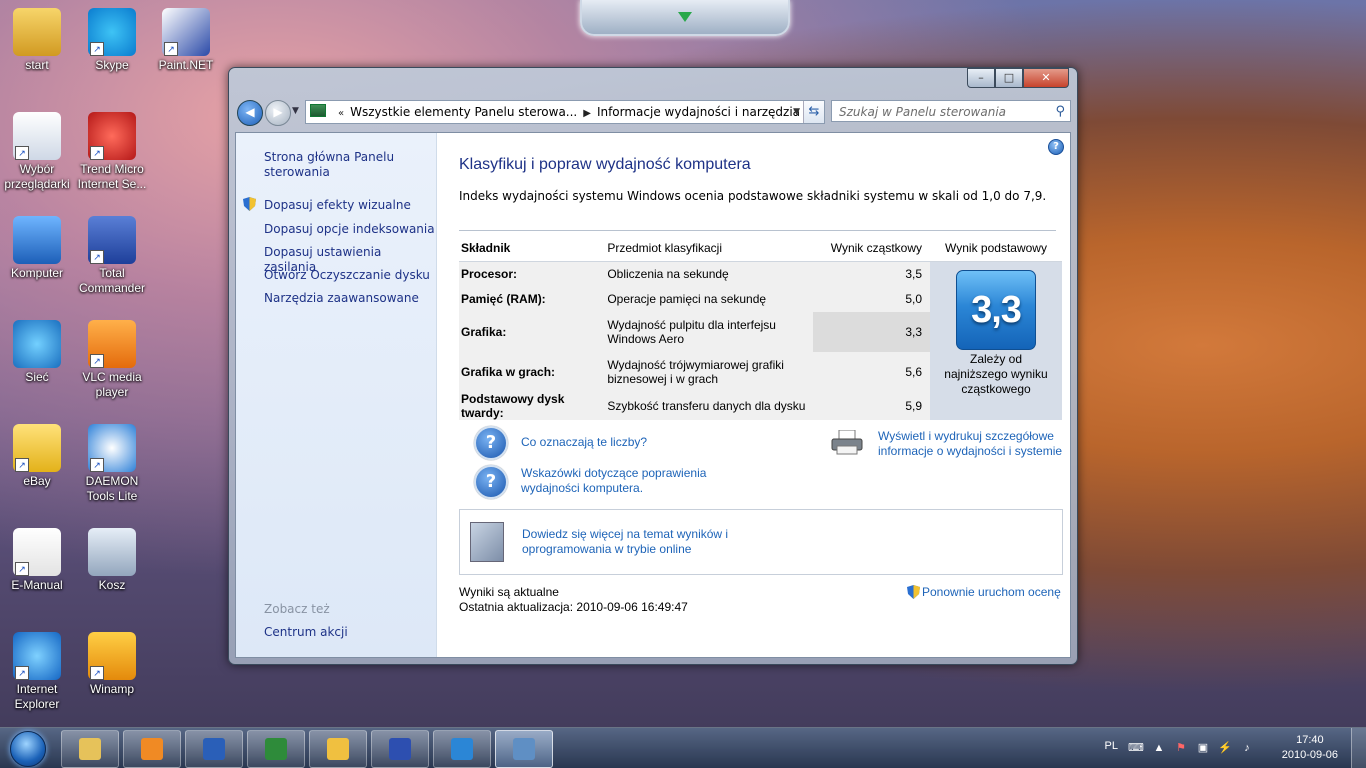 This screenshot has height=768, width=1366. I want to click on desktop-icon-floppy: ↗ Total Commander, so click(112, 256).